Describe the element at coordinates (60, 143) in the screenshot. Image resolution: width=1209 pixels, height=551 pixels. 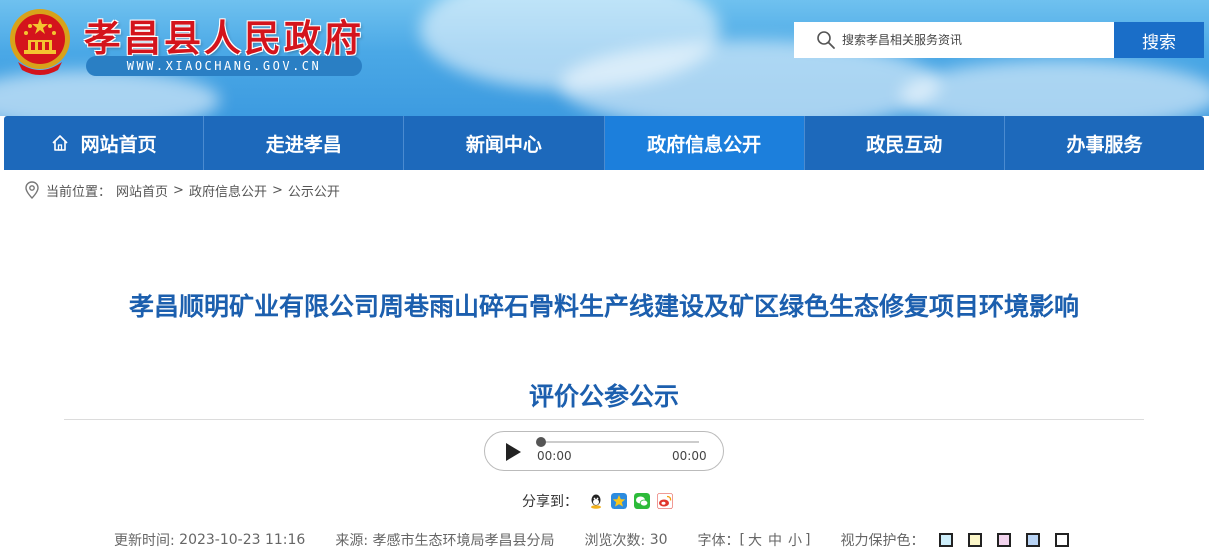
I see `home-icon` at that location.